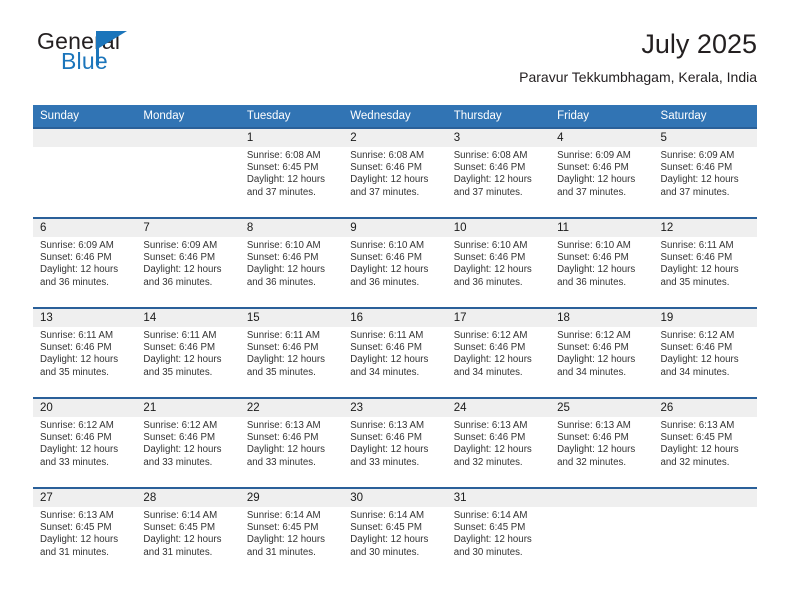 Image resolution: width=792 pixels, height=612 pixels. Describe the element at coordinates (387, 155) in the screenshot. I see `sunrise-text: Sunrise: 6:08 AM` at that location.